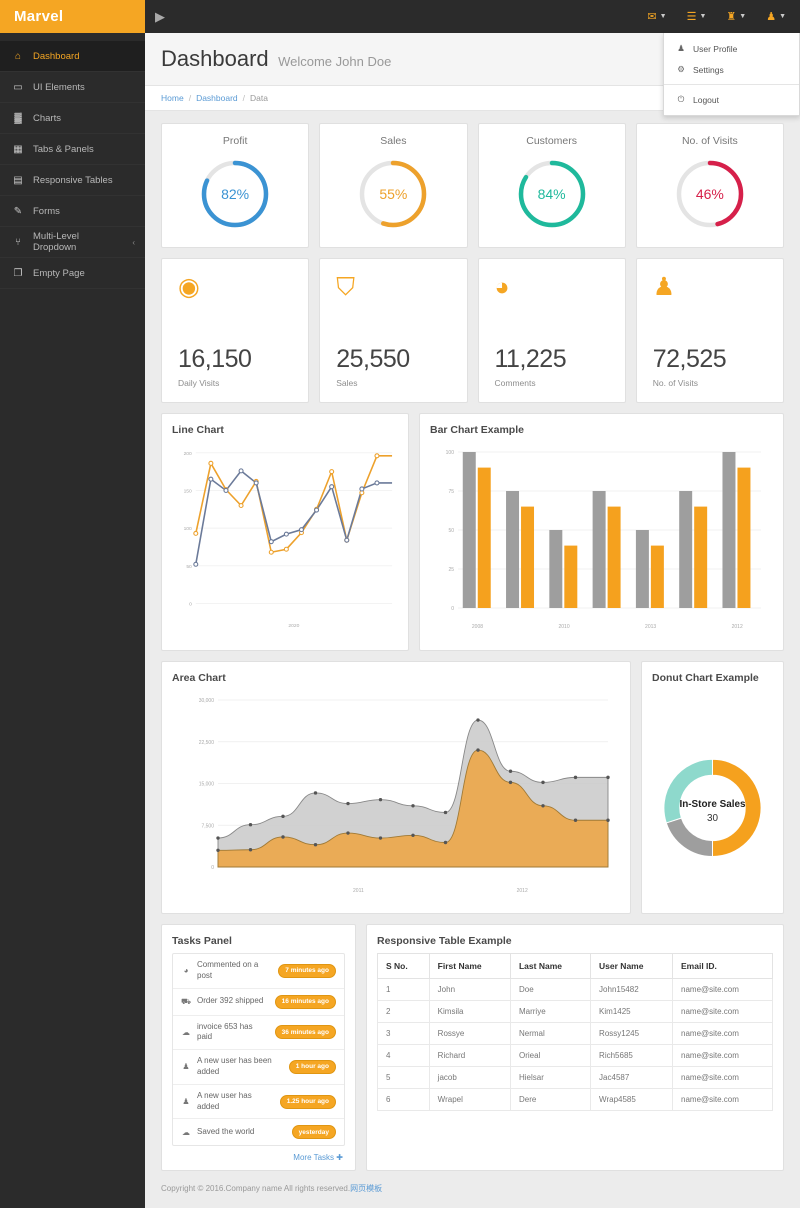 The height and width of the screenshot is (1208, 800). What do you see at coordinates (631, 1099) in the screenshot?
I see `table-cell: Wrap4585` at bounding box center [631, 1099].